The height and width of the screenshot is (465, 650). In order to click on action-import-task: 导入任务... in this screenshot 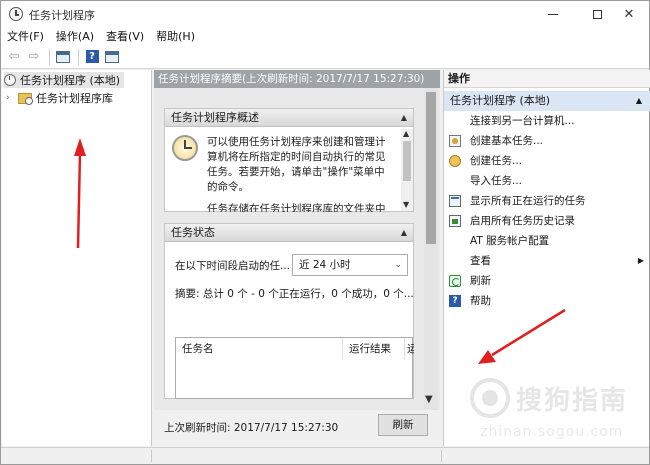, I will do `click(547, 181)`.